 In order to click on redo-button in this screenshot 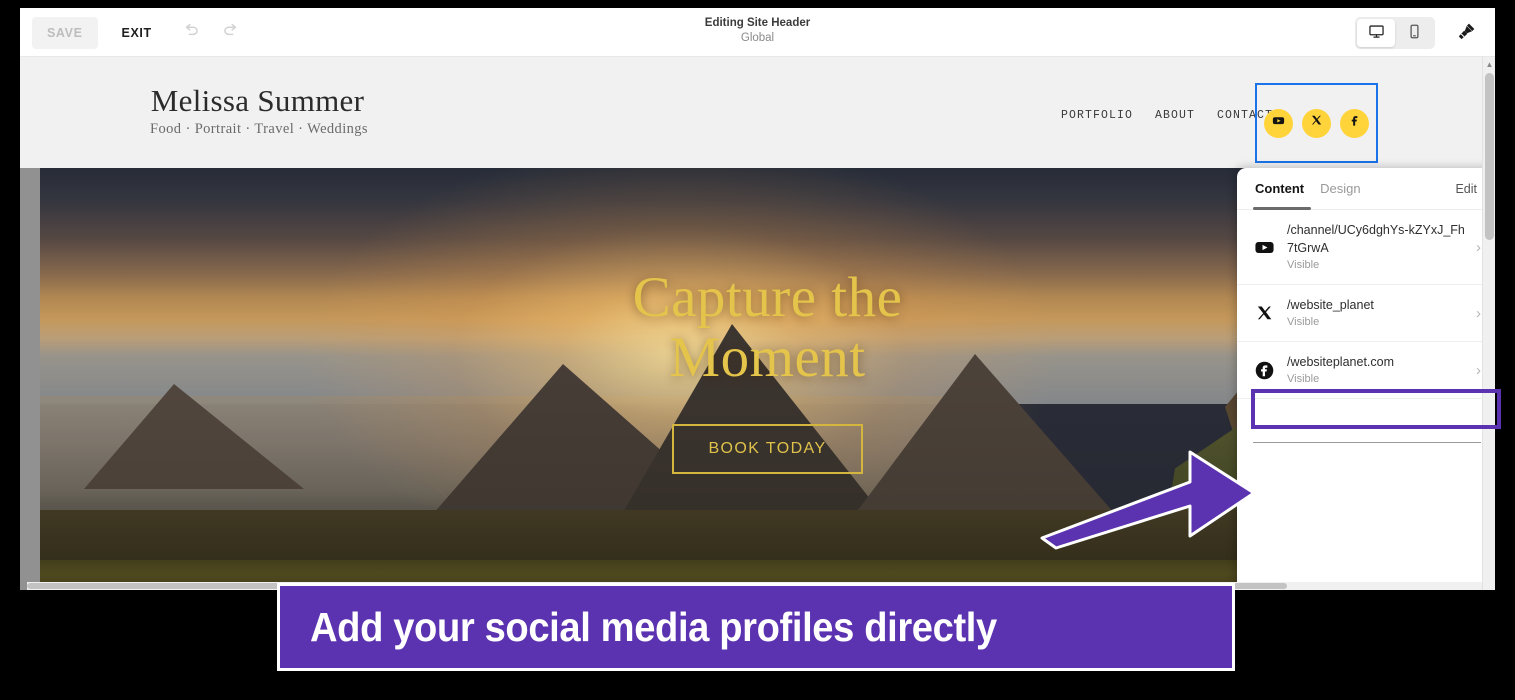, I will do `click(231, 33)`.